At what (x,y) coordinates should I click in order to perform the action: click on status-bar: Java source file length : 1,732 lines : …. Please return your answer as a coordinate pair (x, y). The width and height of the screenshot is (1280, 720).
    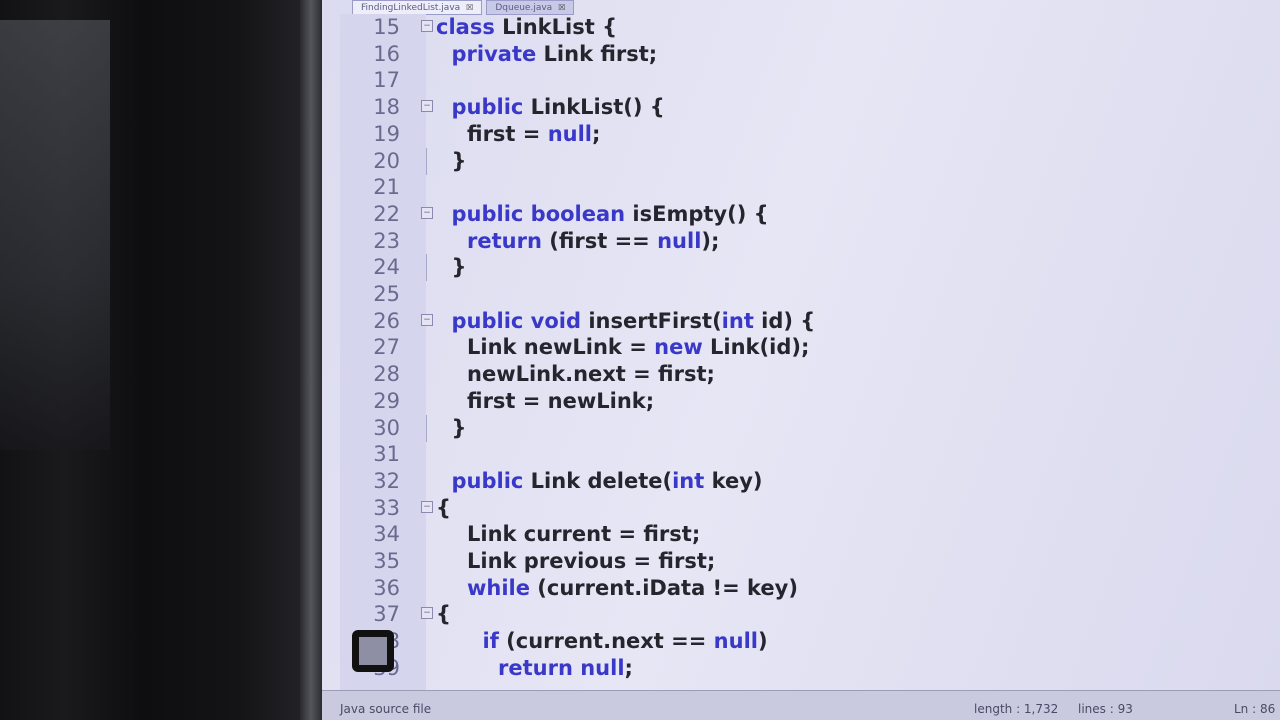
    Looking at the image, I should click on (801, 705).